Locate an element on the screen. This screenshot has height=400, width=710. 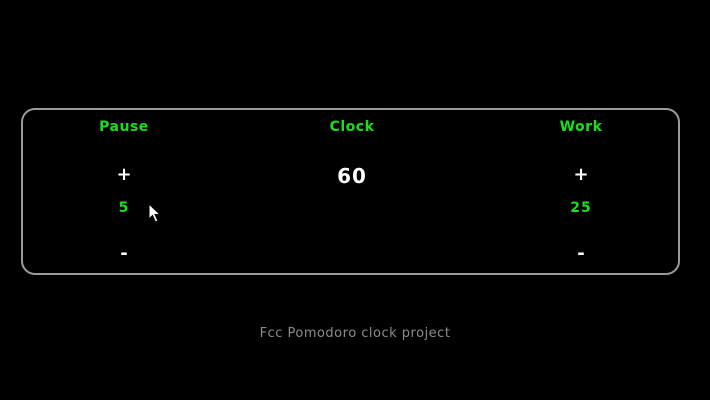
footer-caption: Fcc Pomodoro clock project is located at coordinates (355, 333).